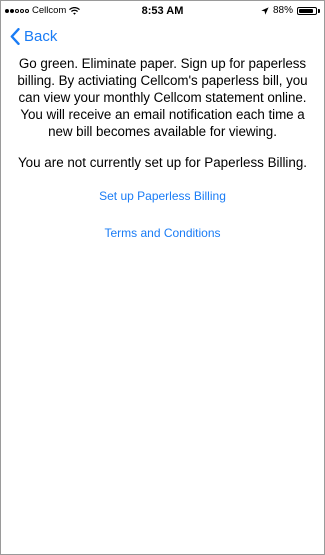 This screenshot has width=325, height=555. I want to click on battery-body, so click(307, 11).